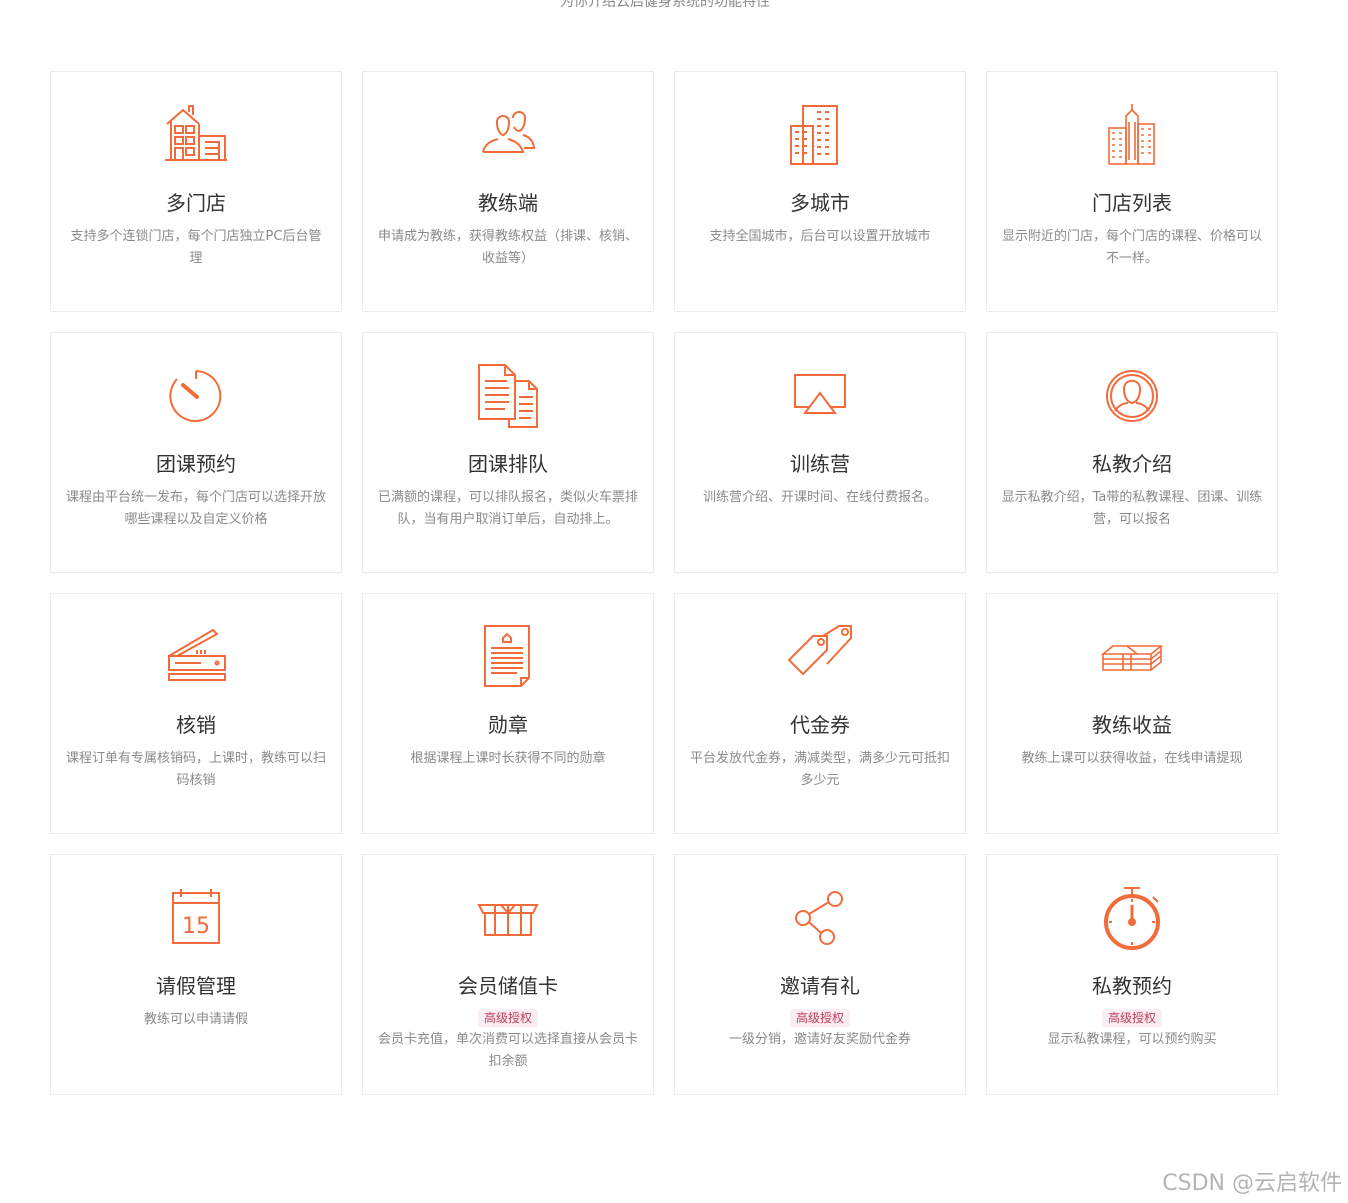 Image resolution: width=1348 pixels, height=1203 pixels. I want to click on watermark: CSDN @云启软件, so click(1252, 1183).